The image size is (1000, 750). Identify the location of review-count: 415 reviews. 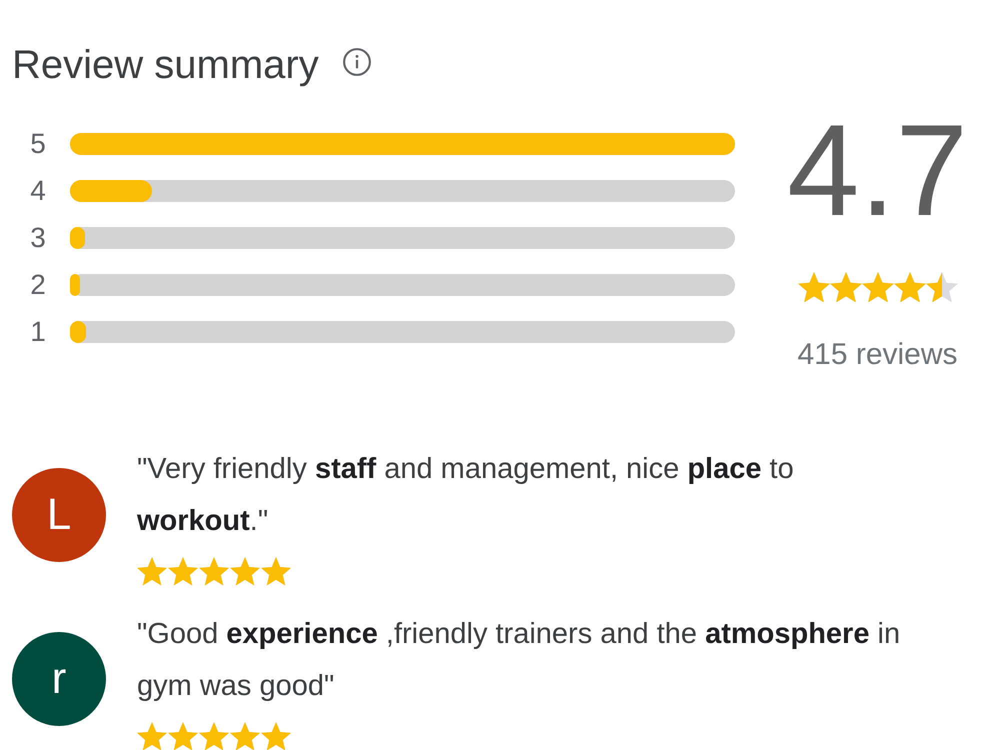
(877, 355).